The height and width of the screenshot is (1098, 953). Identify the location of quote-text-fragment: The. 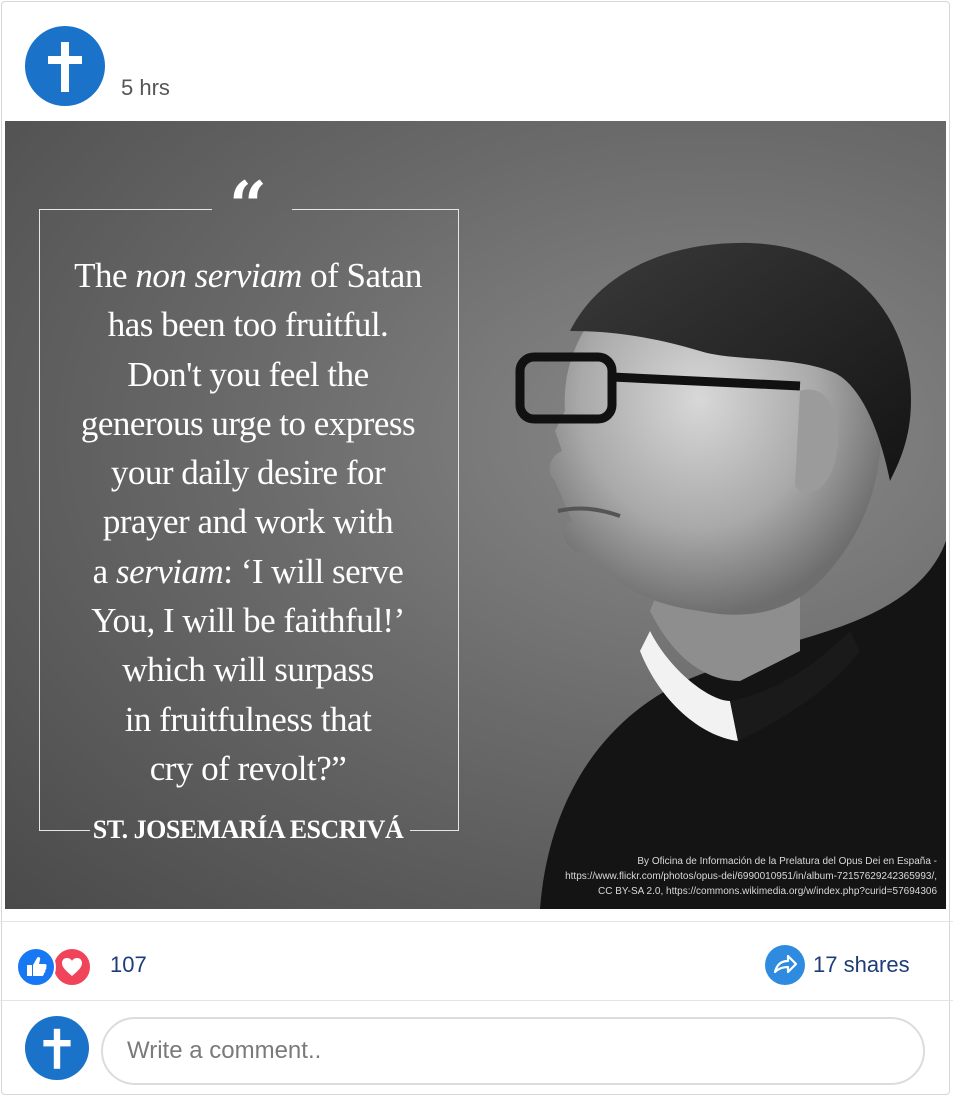
(105, 275).